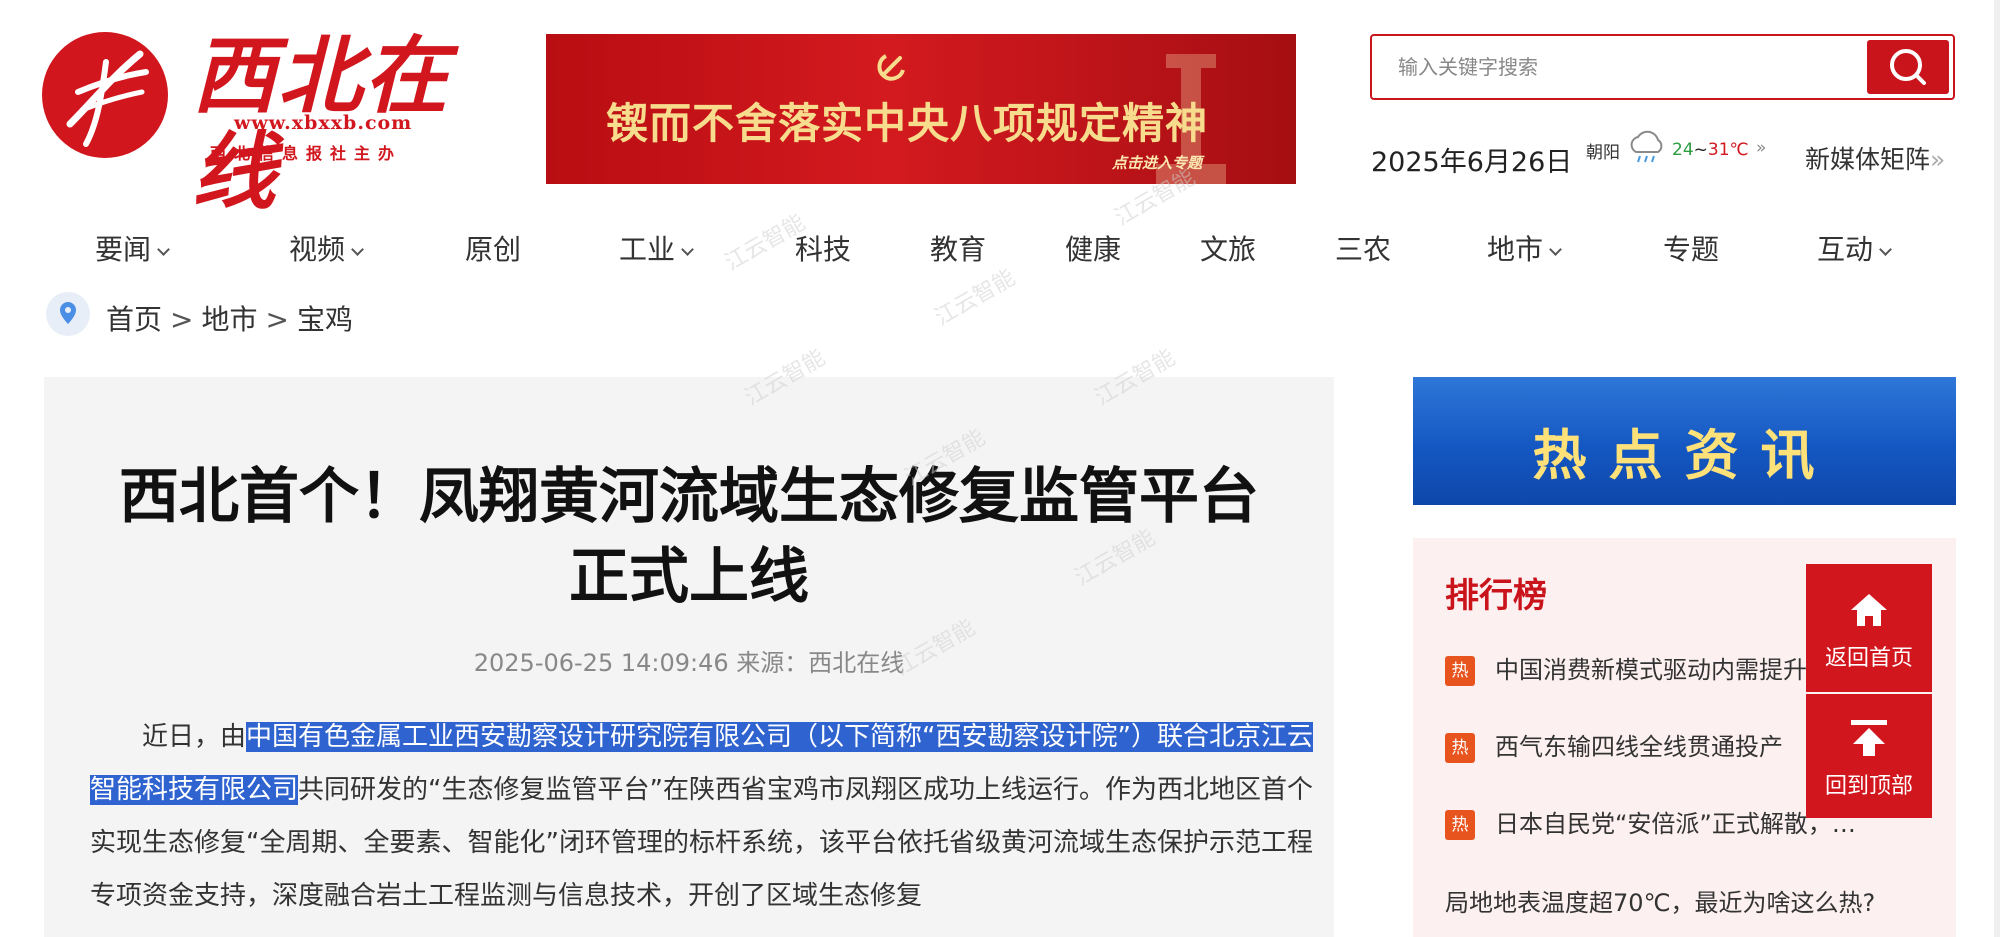  I want to click on party-emblem-icon, so click(891, 67).